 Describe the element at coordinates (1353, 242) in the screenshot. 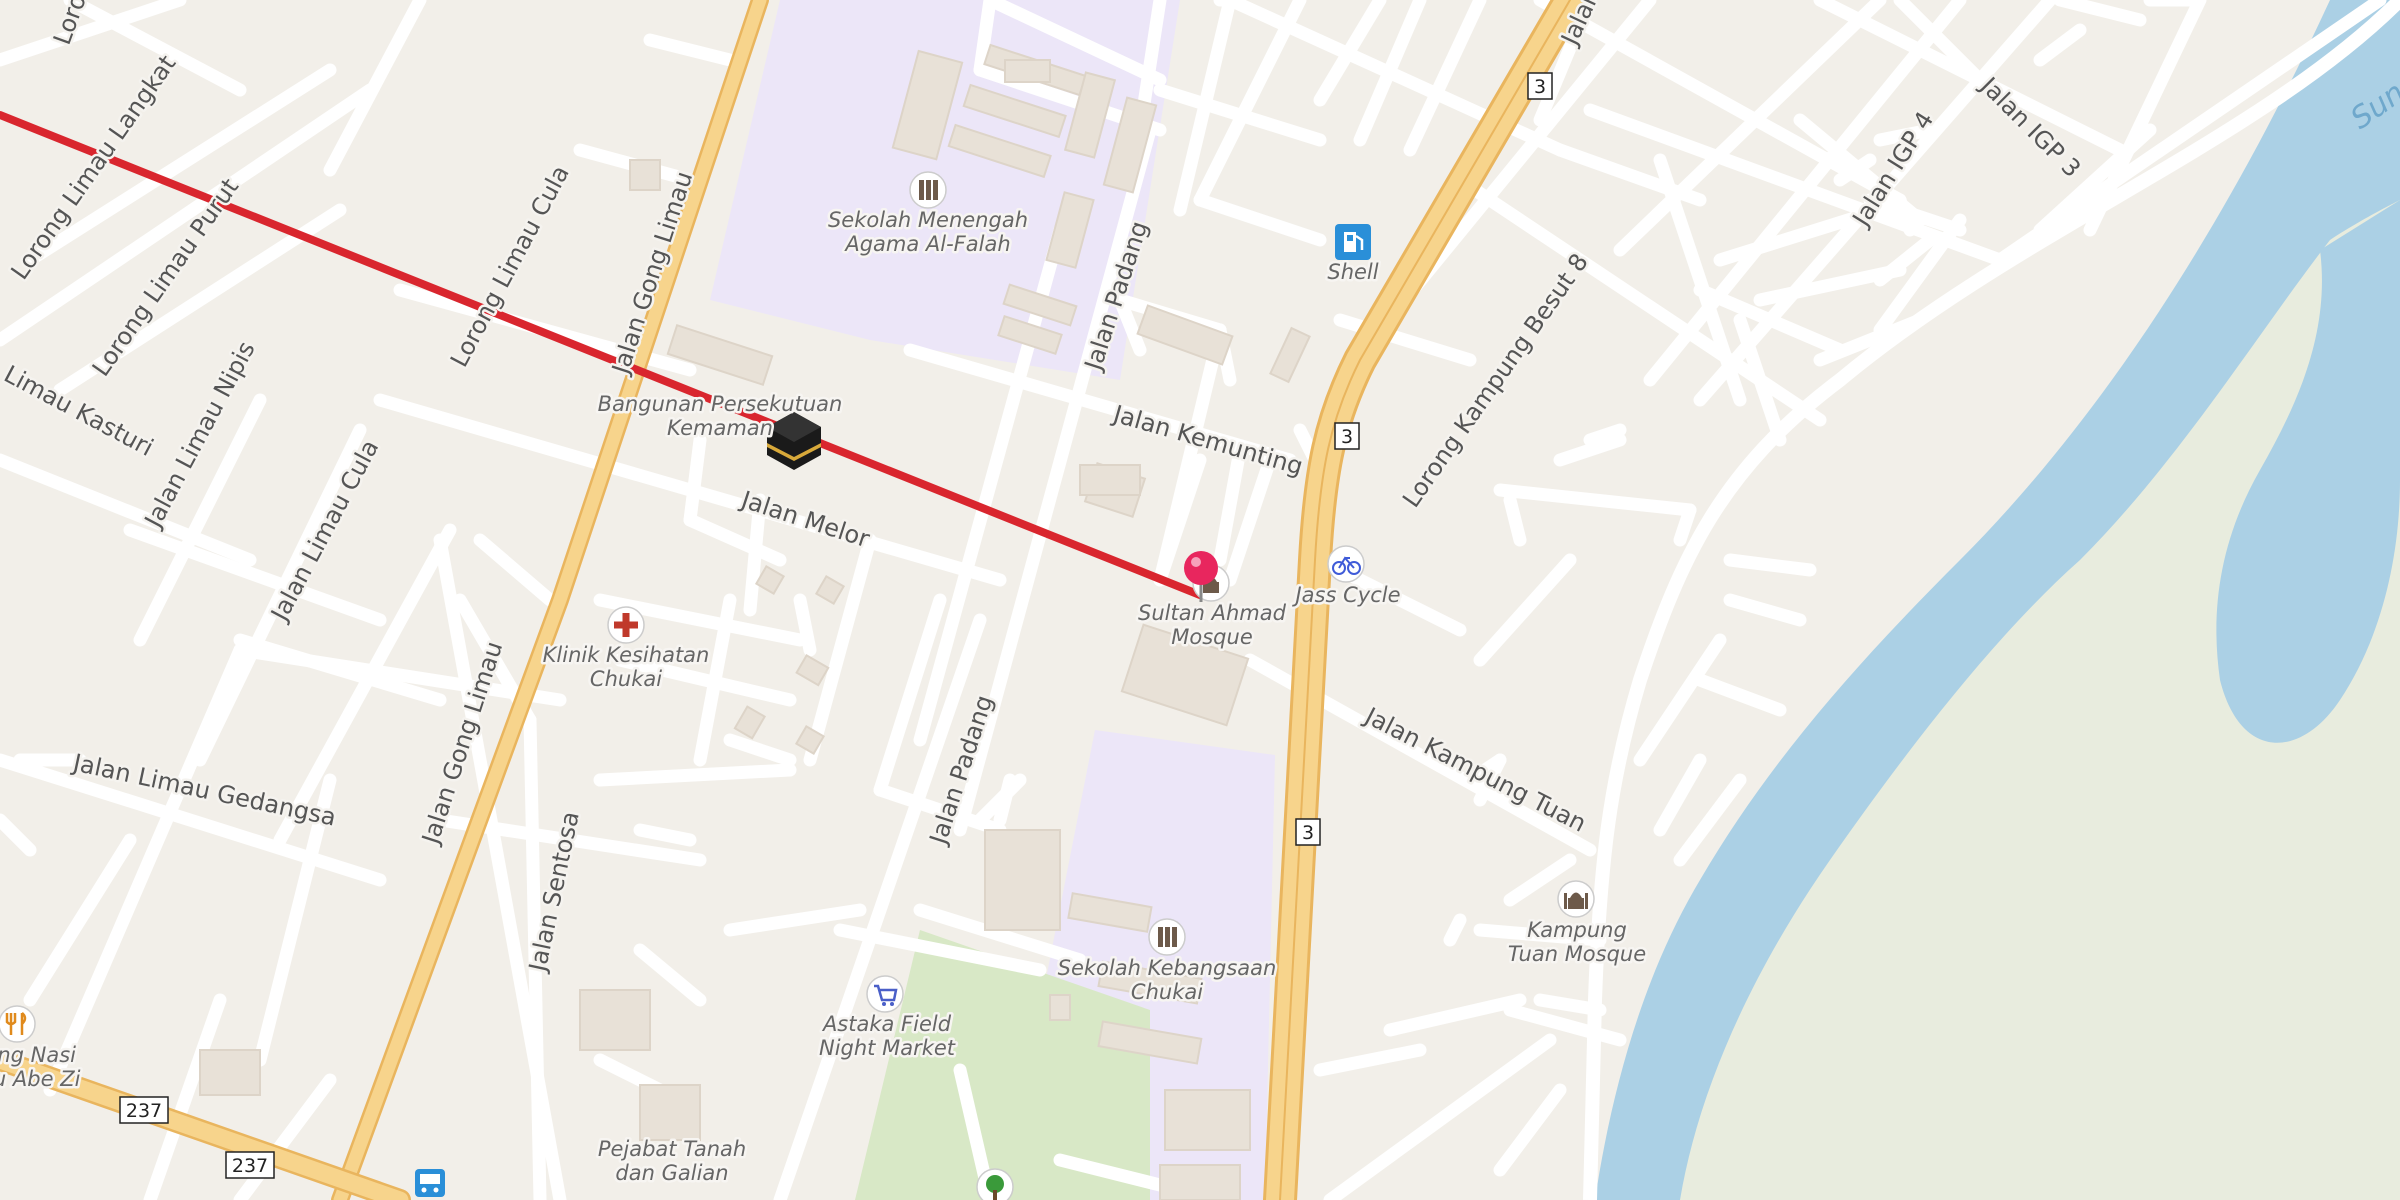

I see `fuel-icon` at that location.